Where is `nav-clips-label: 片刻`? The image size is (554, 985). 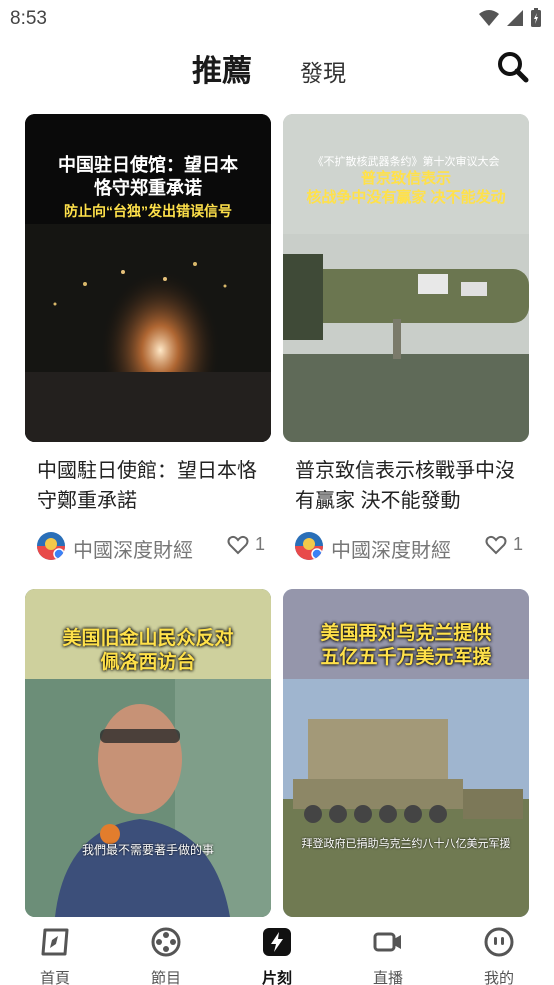
nav-clips-label: 片刻 is located at coordinates (276, 977).